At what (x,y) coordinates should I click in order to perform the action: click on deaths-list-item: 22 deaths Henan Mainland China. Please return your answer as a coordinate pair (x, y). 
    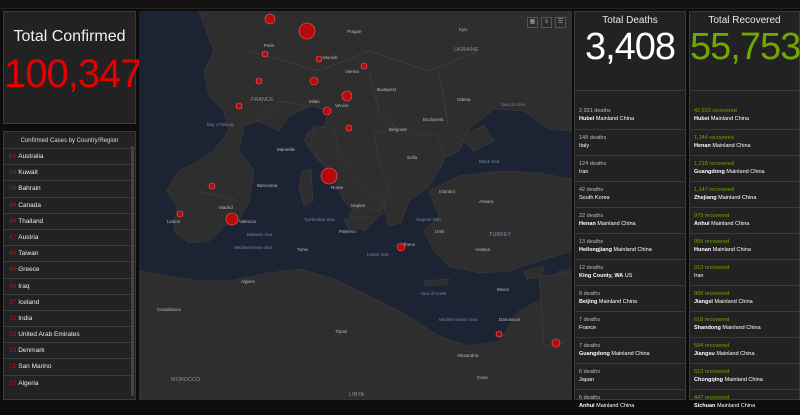
    Looking at the image, I should click on (630, 220).